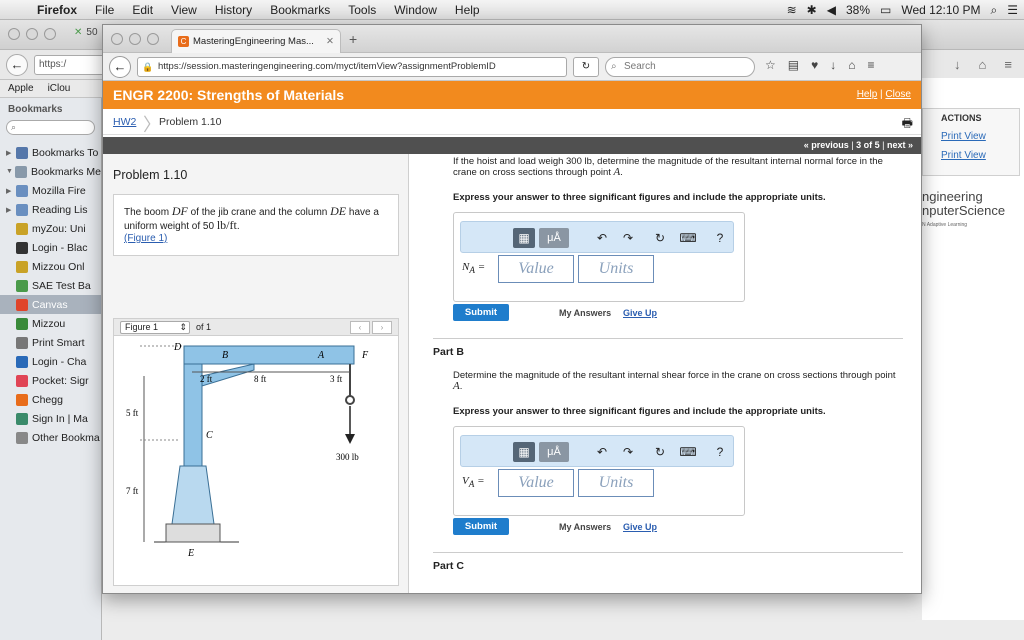  I want to click on figure-link: (Figure 1), so click(145, 238).